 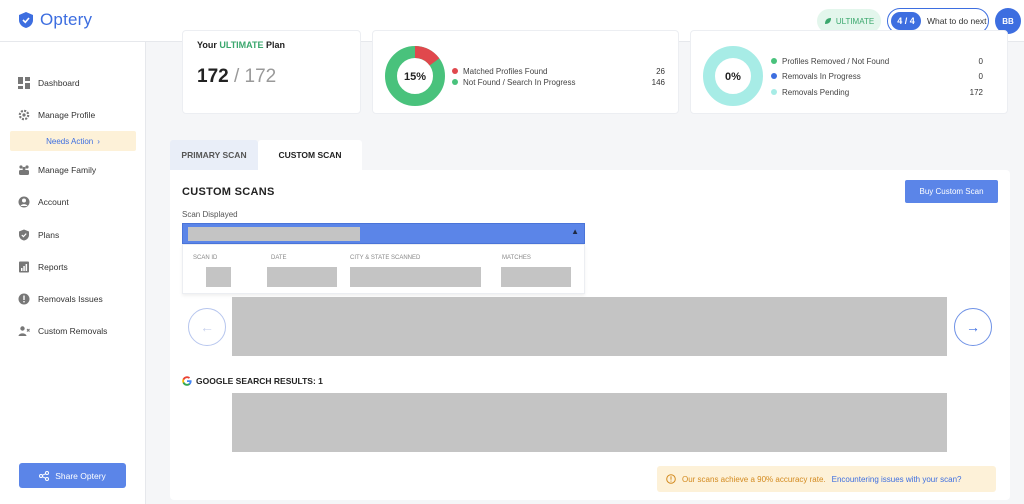 I want to click on removals-donut: 0%, so click(x=733, y=76).